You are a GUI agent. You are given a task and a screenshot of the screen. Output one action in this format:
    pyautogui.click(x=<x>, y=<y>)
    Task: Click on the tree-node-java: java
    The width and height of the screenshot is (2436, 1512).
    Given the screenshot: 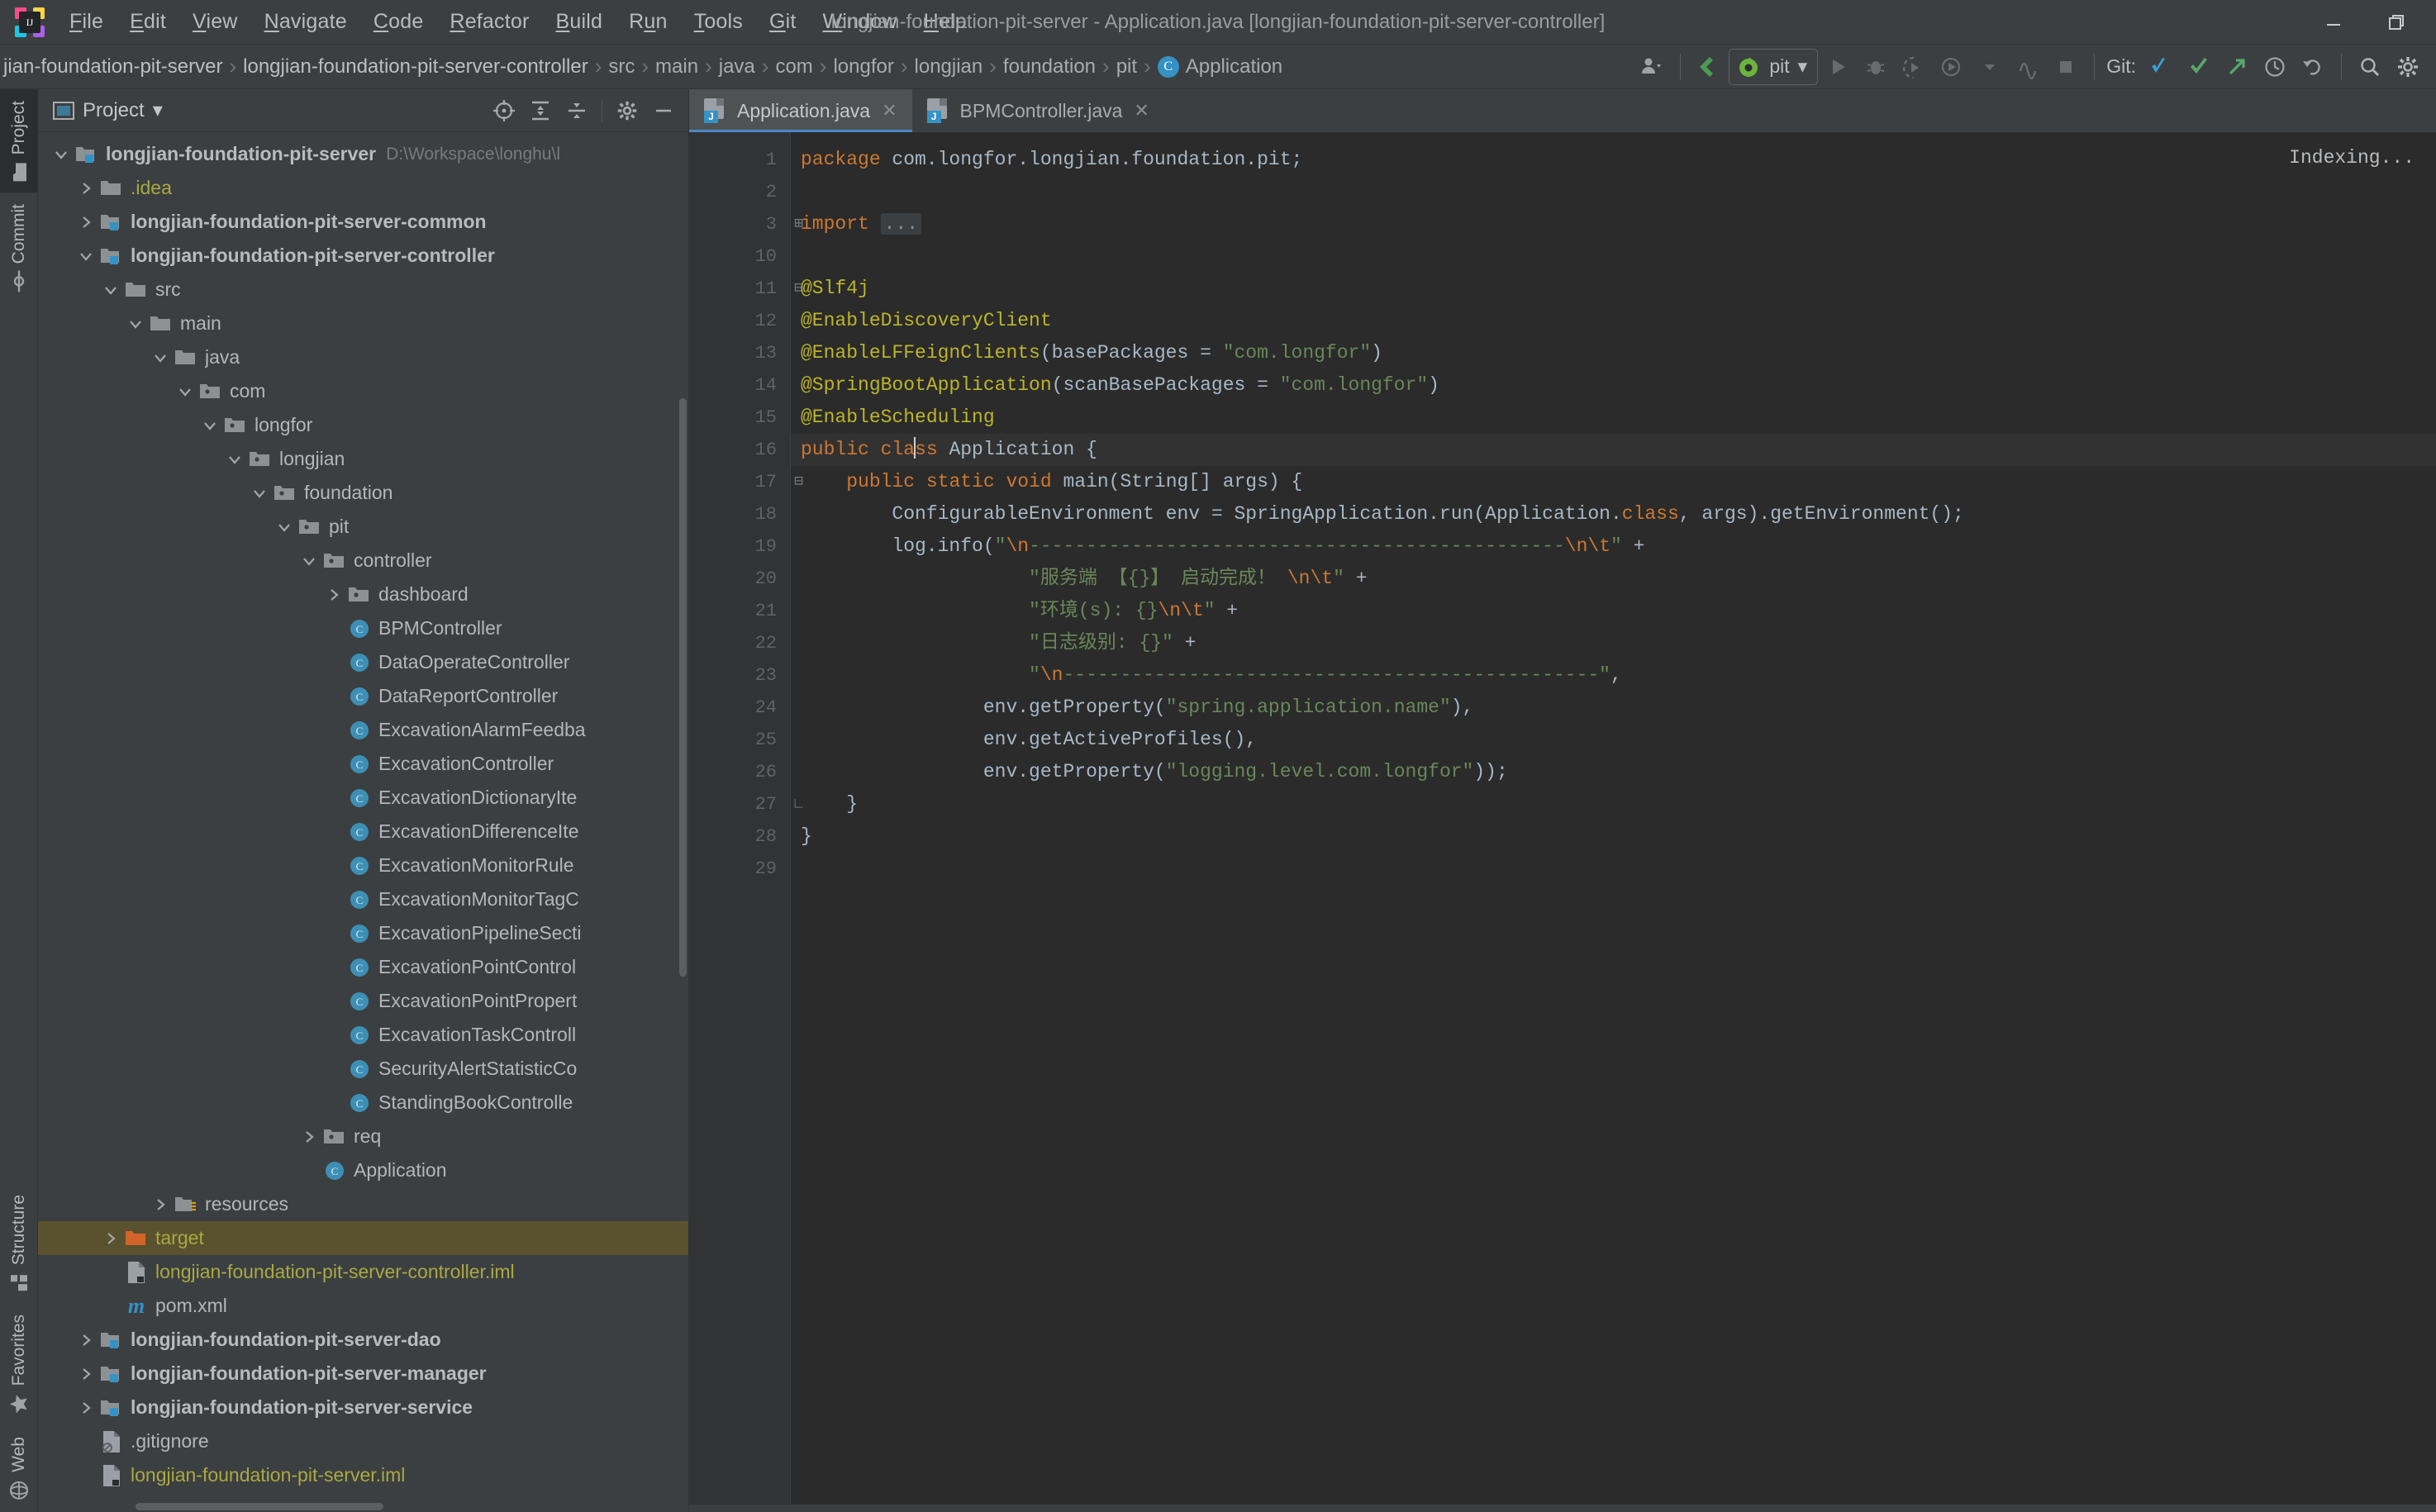 What is the action you would take?
    pyautogui.click(x=363, y=357)
    